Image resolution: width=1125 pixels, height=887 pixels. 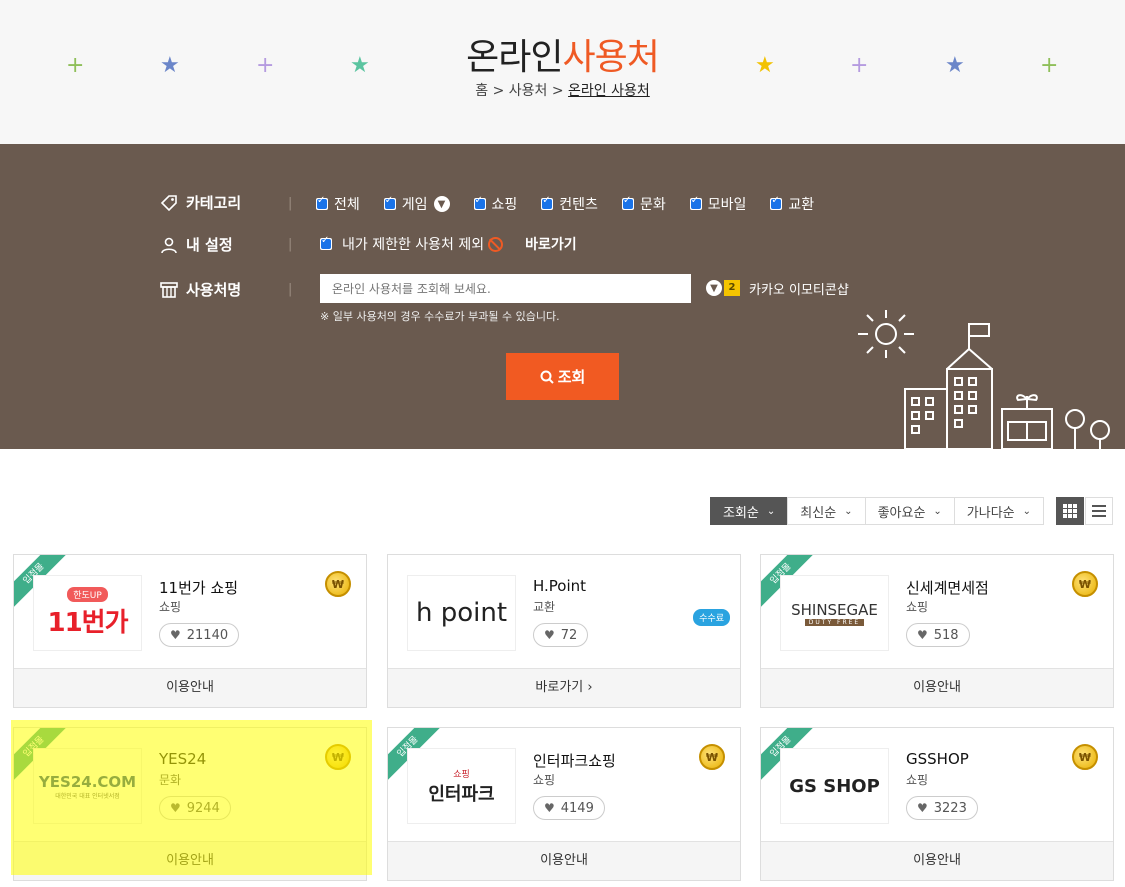 What do you see at coordinates (496, 244) in the screenshot?
I see `ban-icon` at bounding box center [496, 244].